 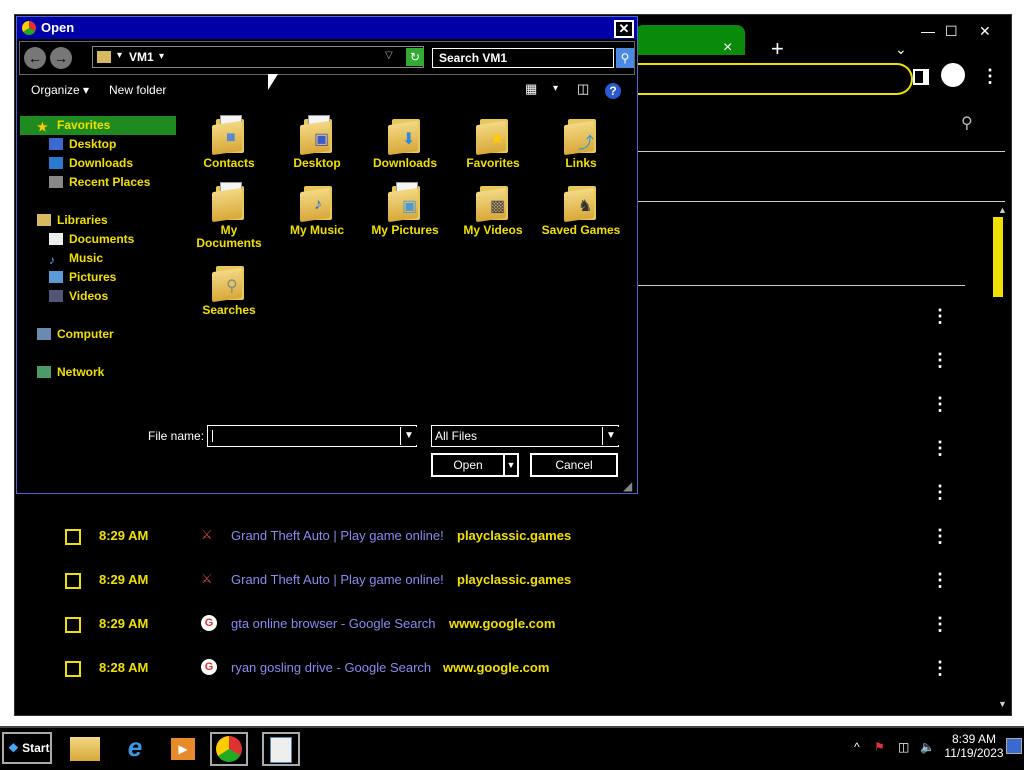 What do you see at coordinates (985, 31) in the screenshot?
I see `window-close-button: ✕` at bounding box center [985, 31].